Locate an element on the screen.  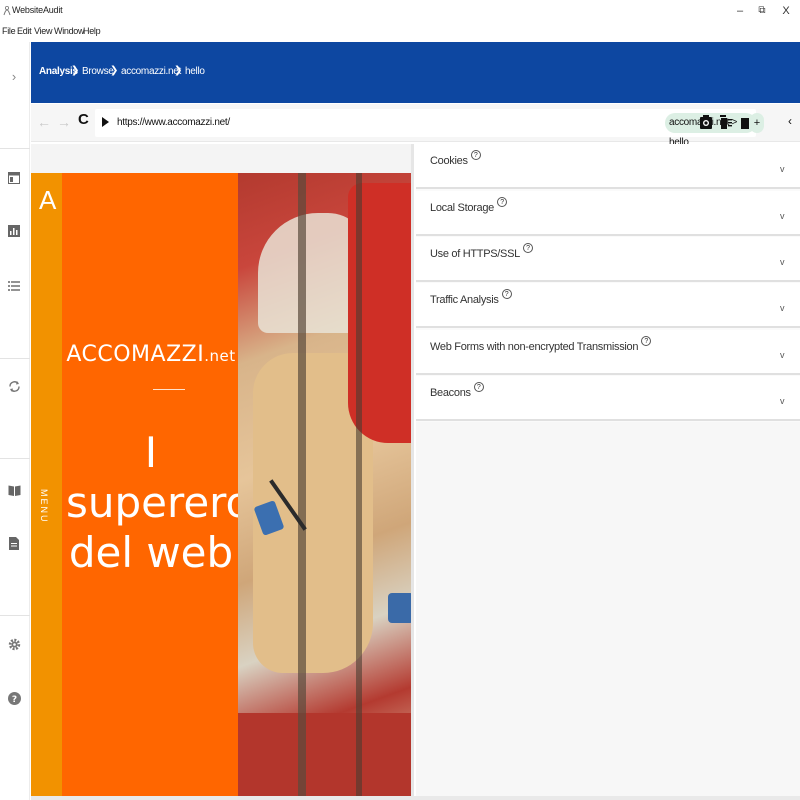
breadcrumb-site: accomazzi.net is located at coordinates (151, 71).